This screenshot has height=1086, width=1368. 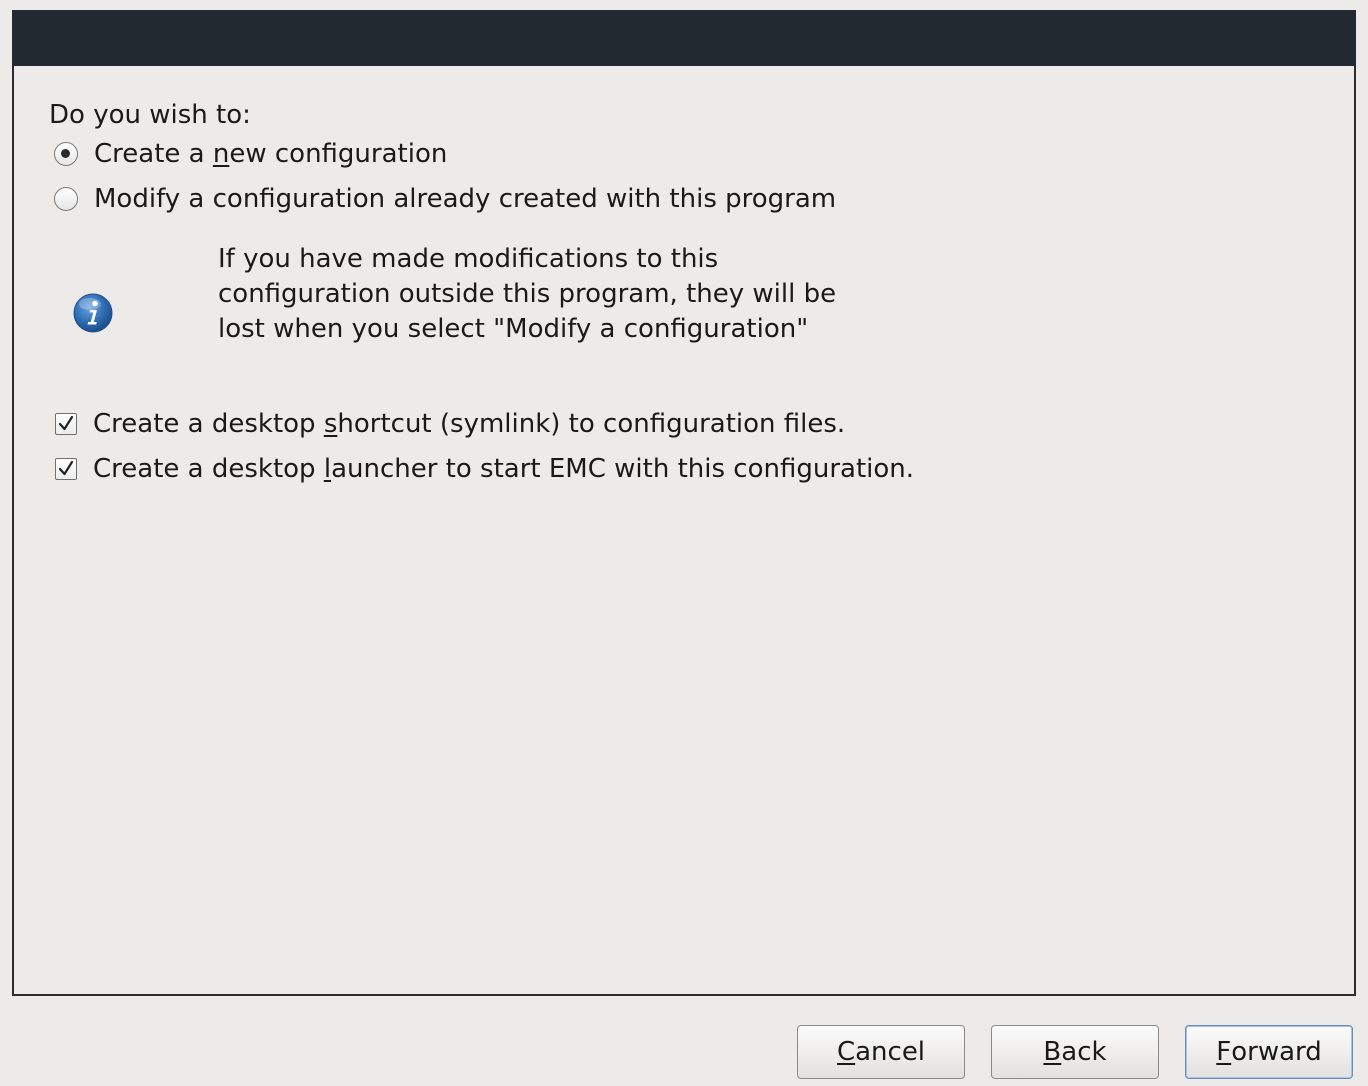 I want to click on radio-button-unselected, so click(x=66, y=199).